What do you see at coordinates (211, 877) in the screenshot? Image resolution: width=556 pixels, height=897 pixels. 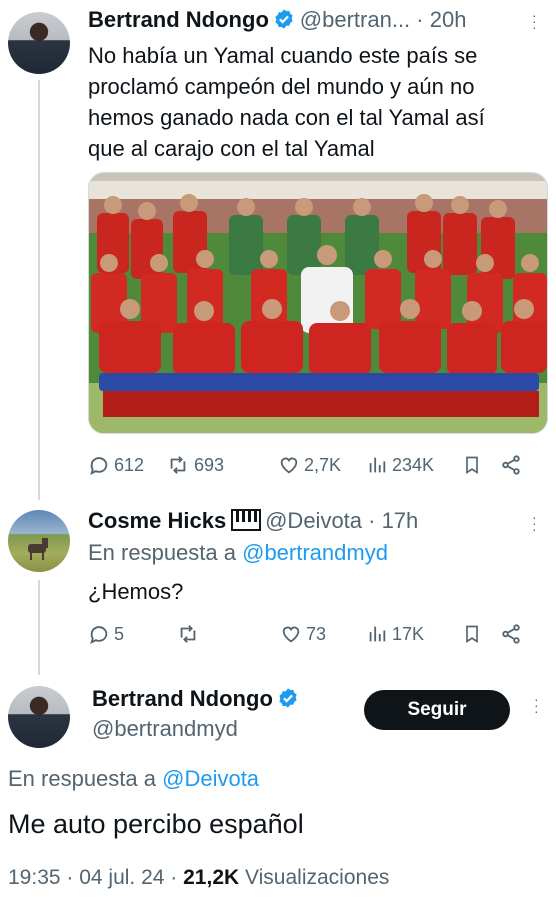 I see `views-count: 21,2K` at bounding box center [211, 877].